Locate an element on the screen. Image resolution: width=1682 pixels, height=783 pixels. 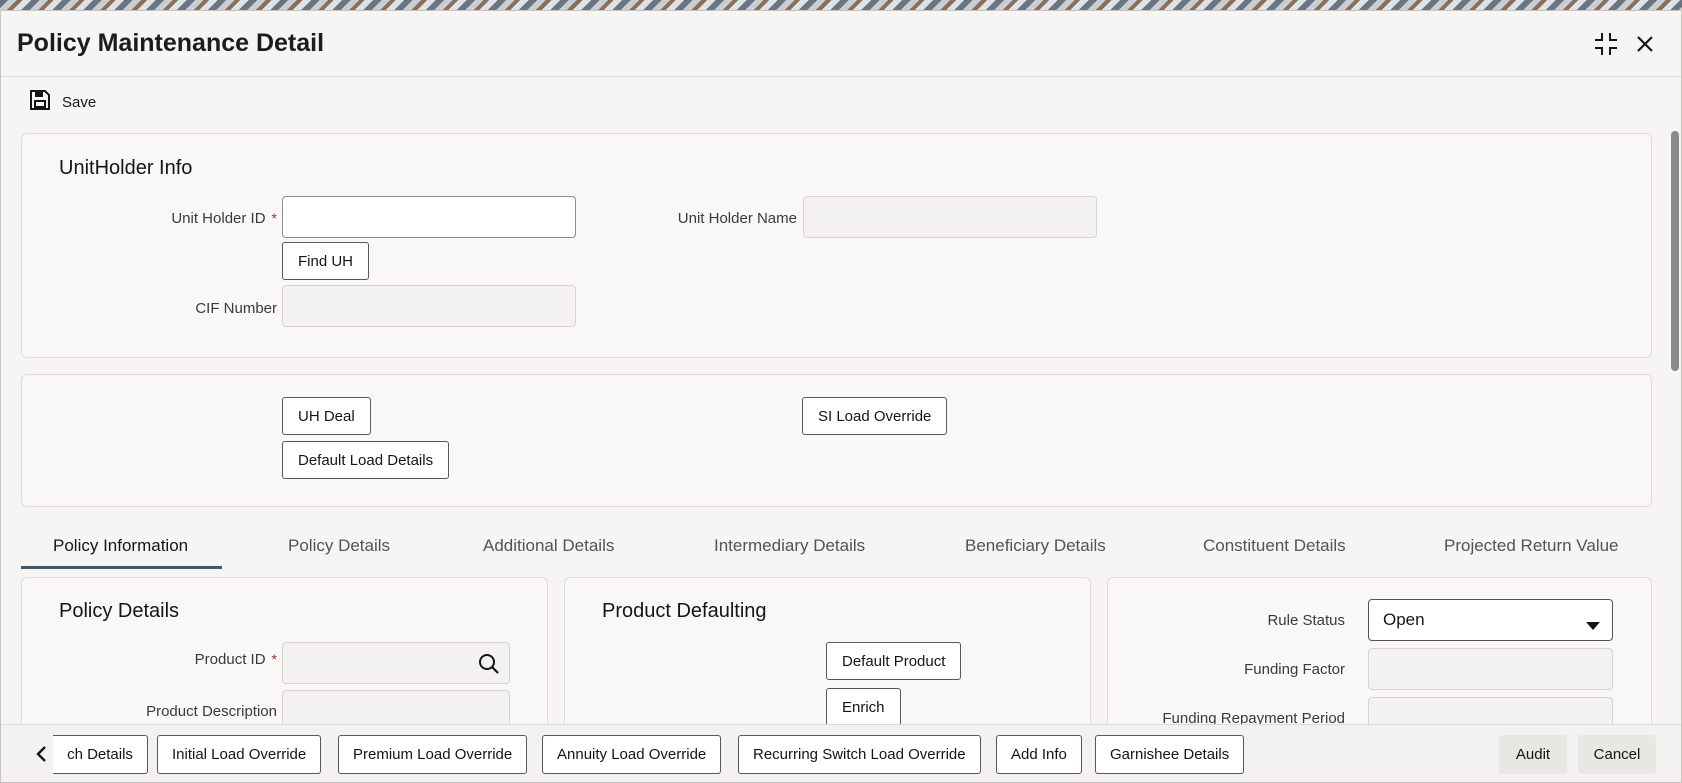
default-load-details-button: Default Load Details is located at coordinates (366, 460).